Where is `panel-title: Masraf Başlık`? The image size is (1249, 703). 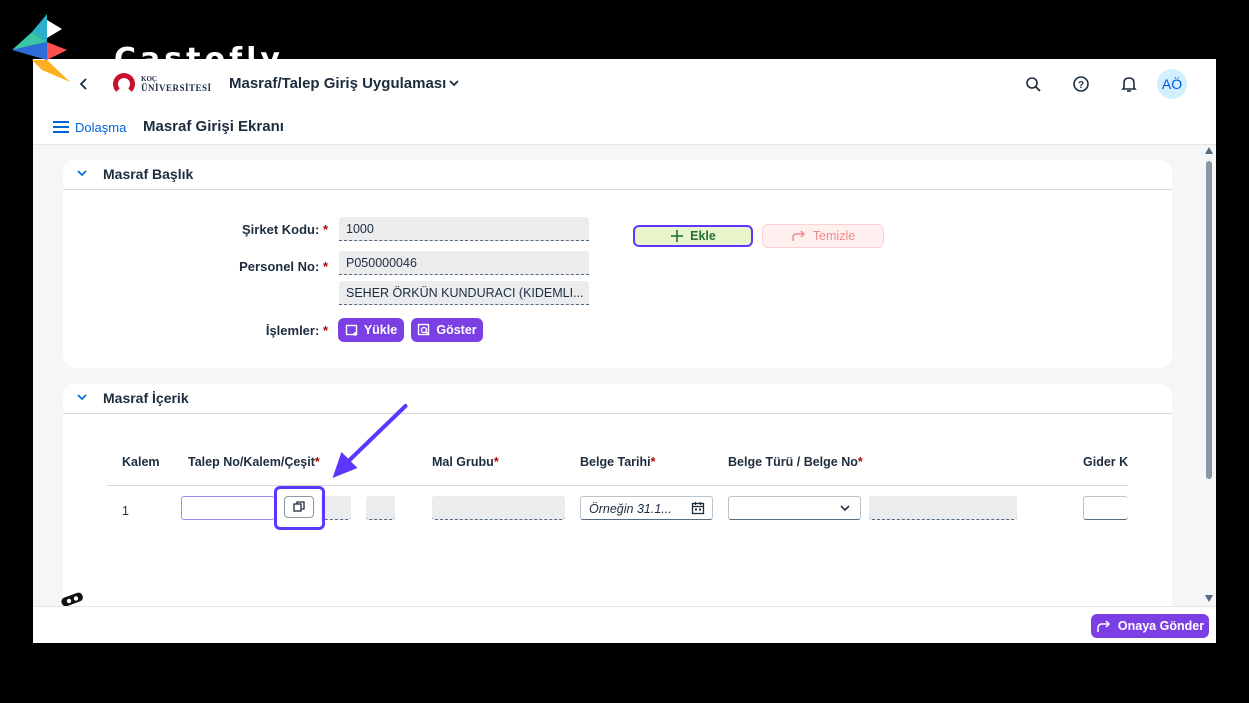
panel-title: Masraf Başlık is located at coordinates (148, 174).